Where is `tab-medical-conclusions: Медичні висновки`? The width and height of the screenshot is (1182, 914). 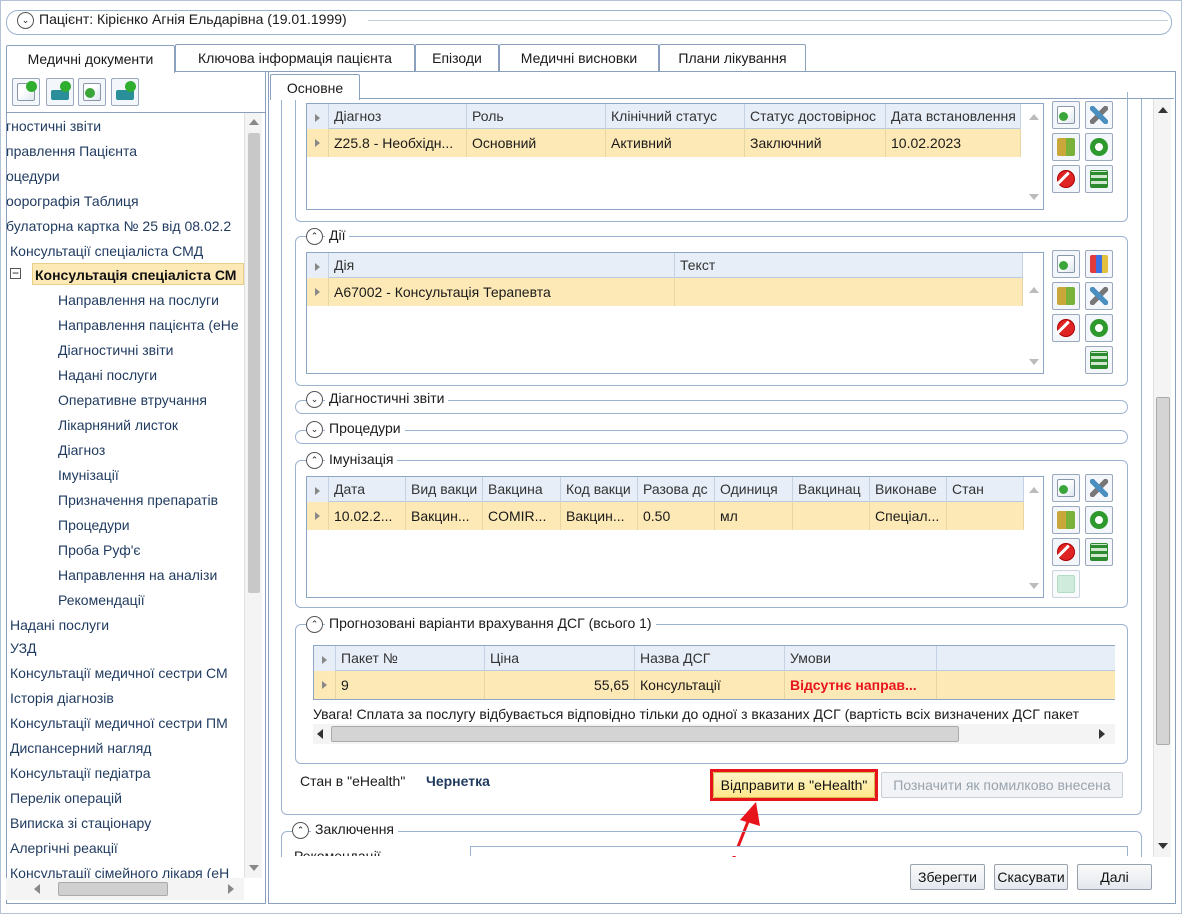
tab-medical-conclusions: Медичні висновки is located at coordinates (579, 57).